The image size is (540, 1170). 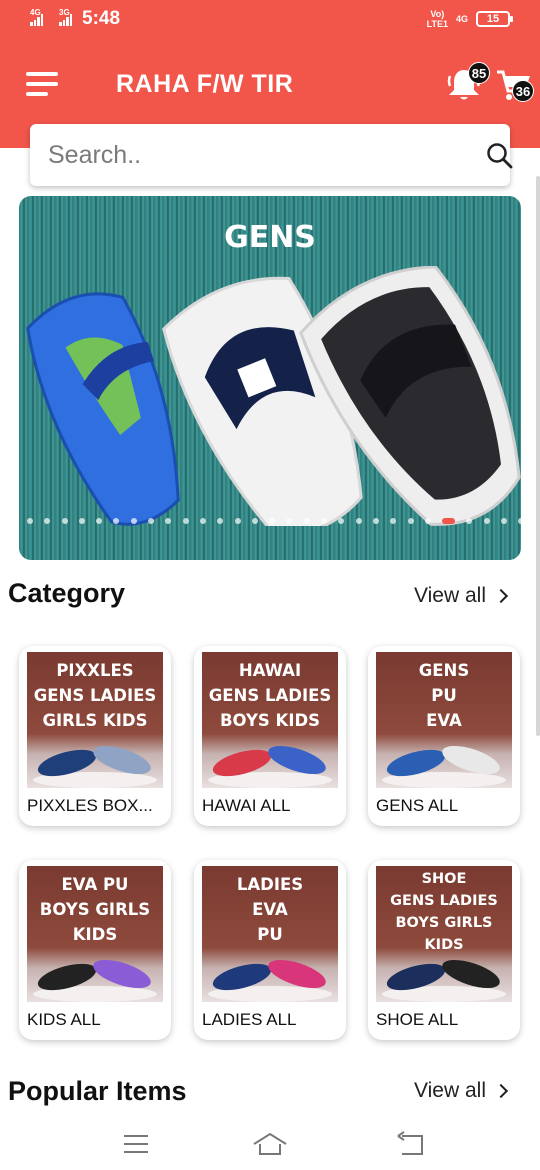 What do you see at coordinates (270, 695) in the screenshot?
I see `category-image-text: HAWAI GENS LADIES BOYS KIDS` at bounding box center [270, 695].